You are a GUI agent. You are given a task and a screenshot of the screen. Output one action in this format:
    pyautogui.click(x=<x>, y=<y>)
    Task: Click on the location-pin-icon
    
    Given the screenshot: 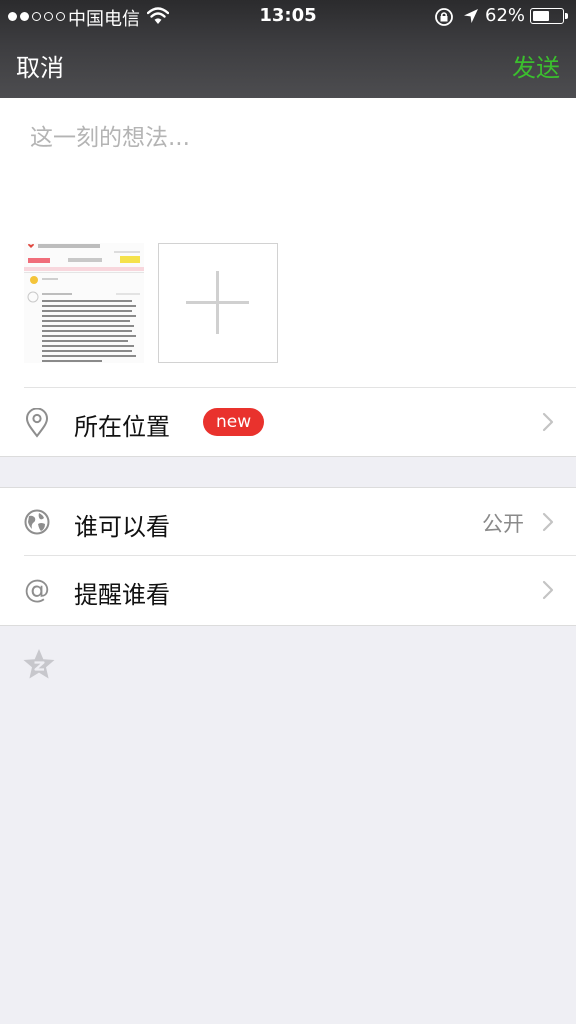 What is the action you would take?
    pyautogui.click(x=37, y=423)
    